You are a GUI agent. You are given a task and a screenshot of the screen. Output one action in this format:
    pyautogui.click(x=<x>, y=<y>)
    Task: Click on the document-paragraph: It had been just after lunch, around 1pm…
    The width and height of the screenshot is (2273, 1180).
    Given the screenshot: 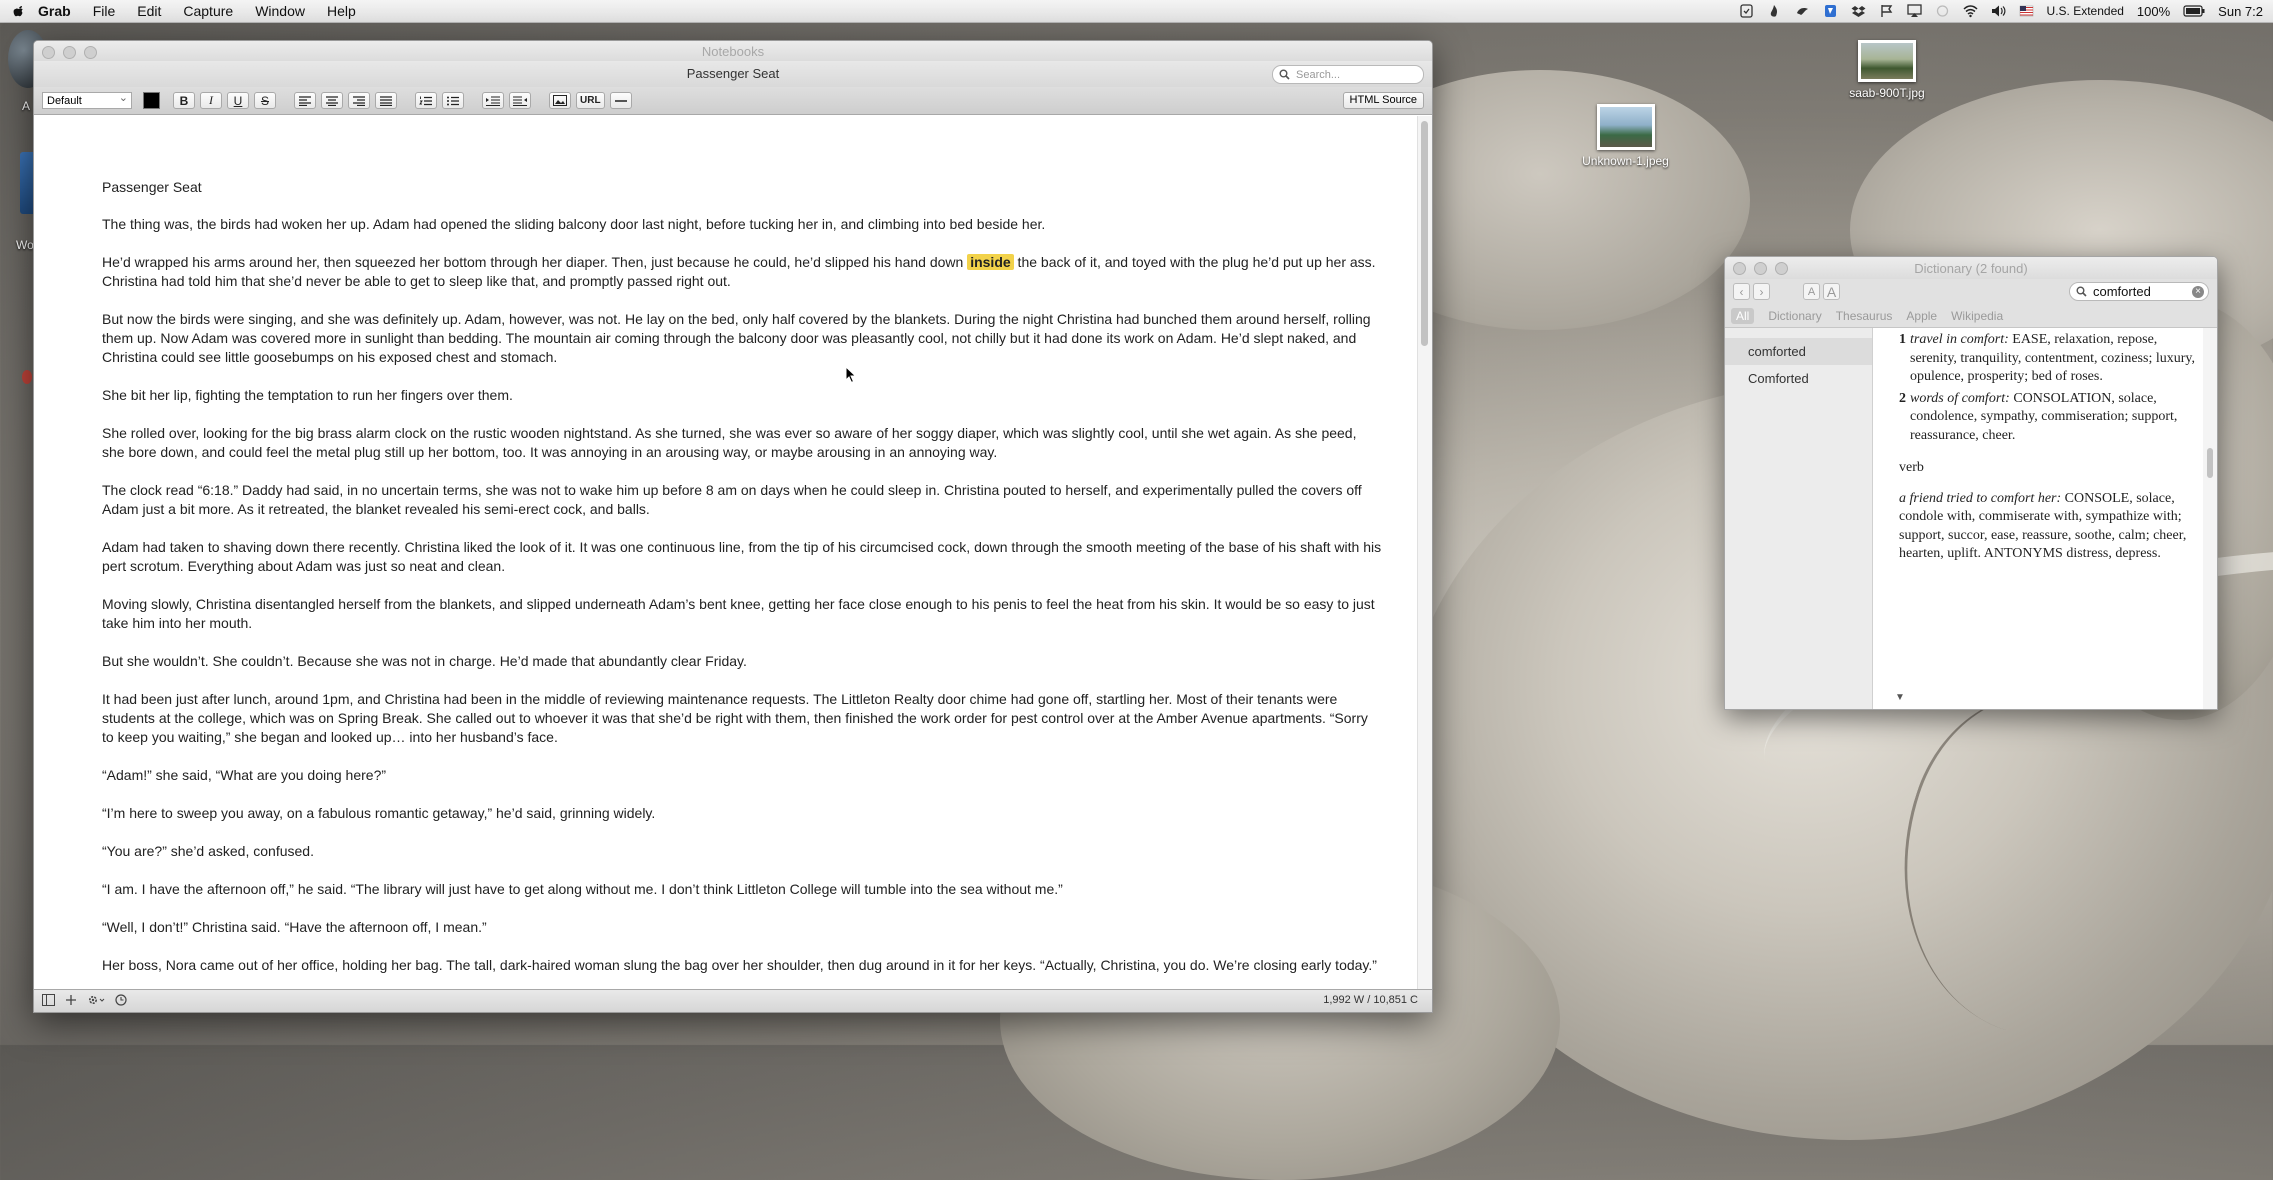 What is the action you would take?
    pyautogui.click(x=735, y=718)
    